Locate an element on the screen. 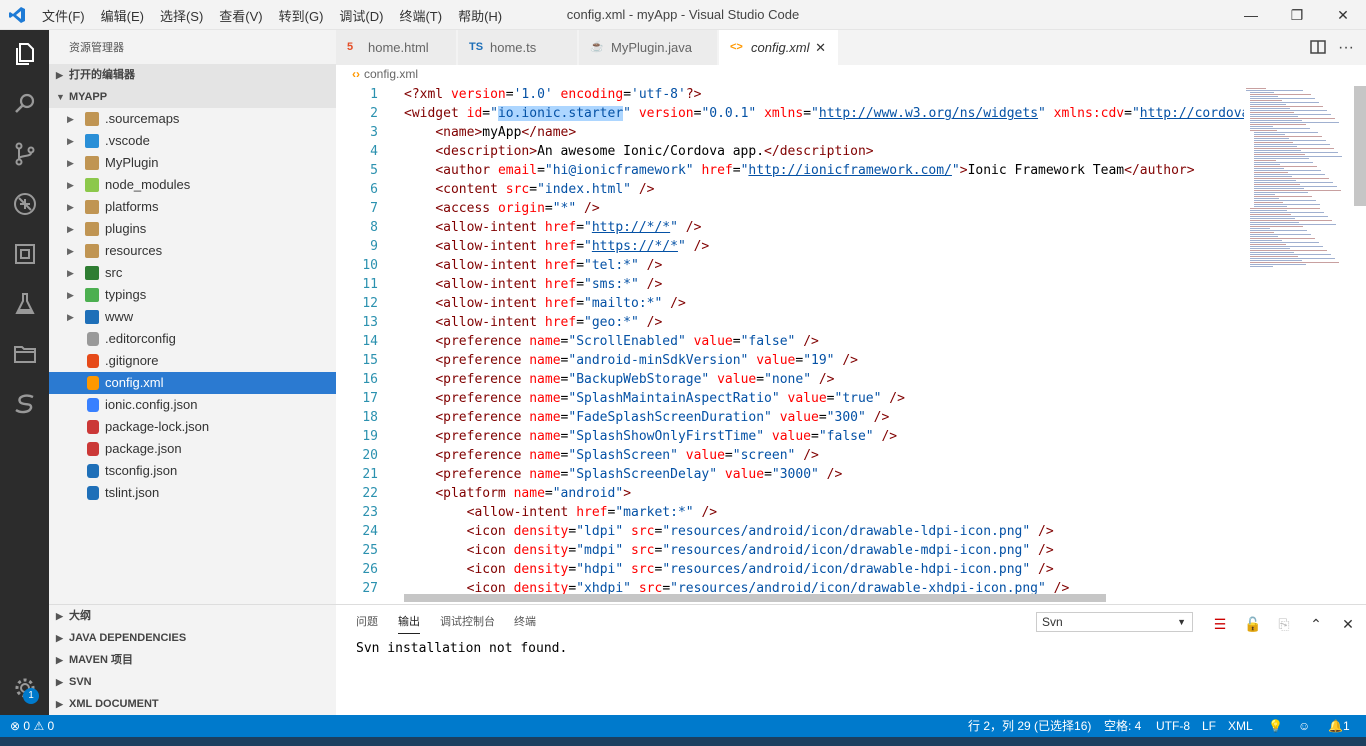 The image size is (1366, 746). indentation: 空格: 4 is located at coordinates (1122, 726).